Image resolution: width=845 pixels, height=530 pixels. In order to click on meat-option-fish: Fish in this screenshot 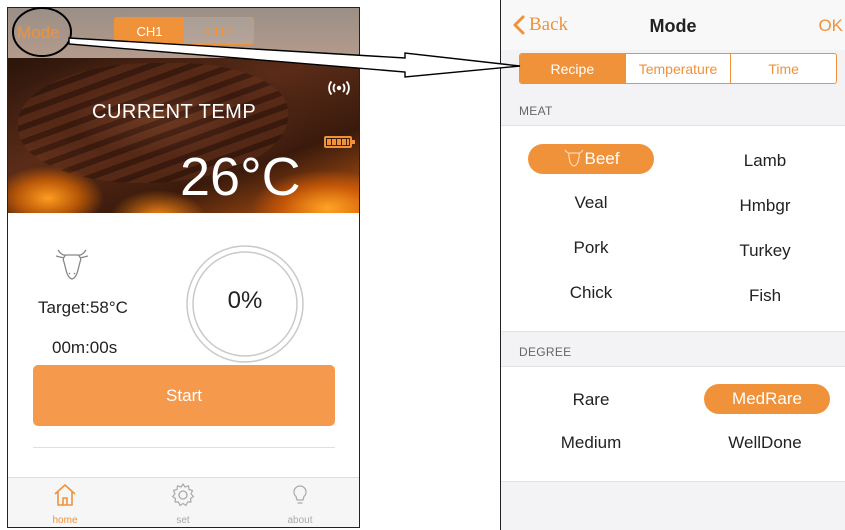, I will do `click(765, 296)`.